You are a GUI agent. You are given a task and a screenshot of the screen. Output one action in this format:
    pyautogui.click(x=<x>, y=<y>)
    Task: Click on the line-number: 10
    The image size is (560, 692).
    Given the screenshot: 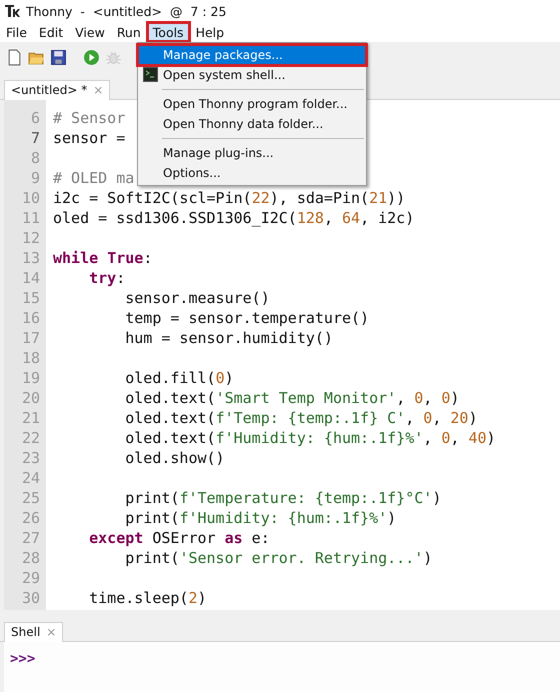 What is the action you would take?
    pyautogui.click(x=30, y=198)
    